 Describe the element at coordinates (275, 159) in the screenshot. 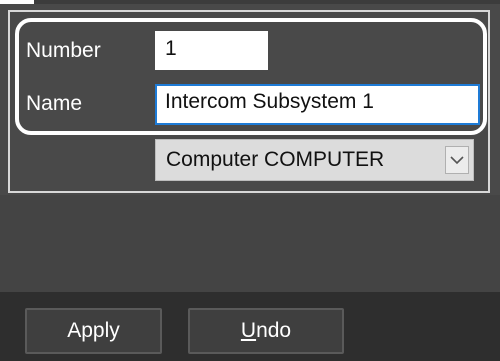

I see `computer-select-value: Computer COMPUTER` at that location.